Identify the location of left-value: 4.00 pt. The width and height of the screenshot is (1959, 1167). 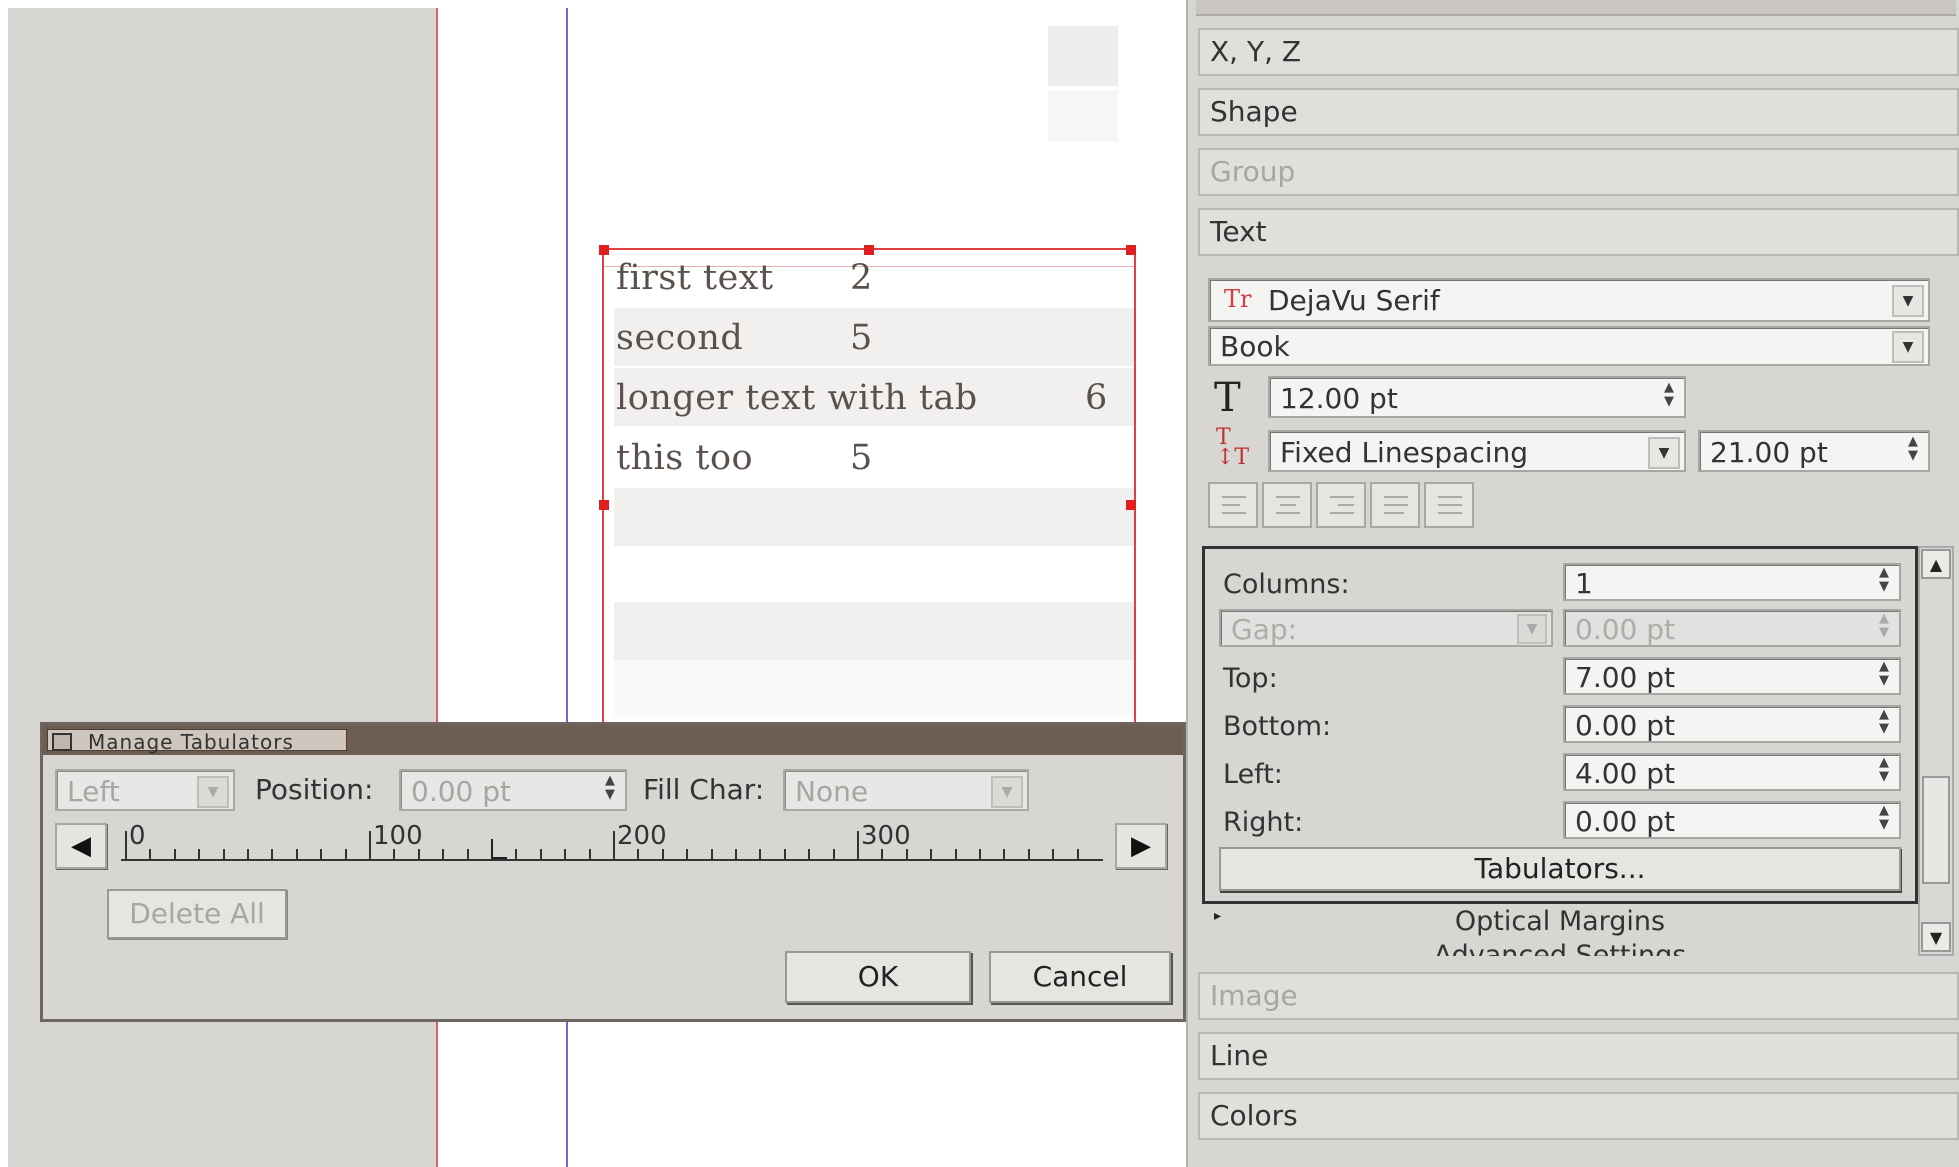
(1625, 773).